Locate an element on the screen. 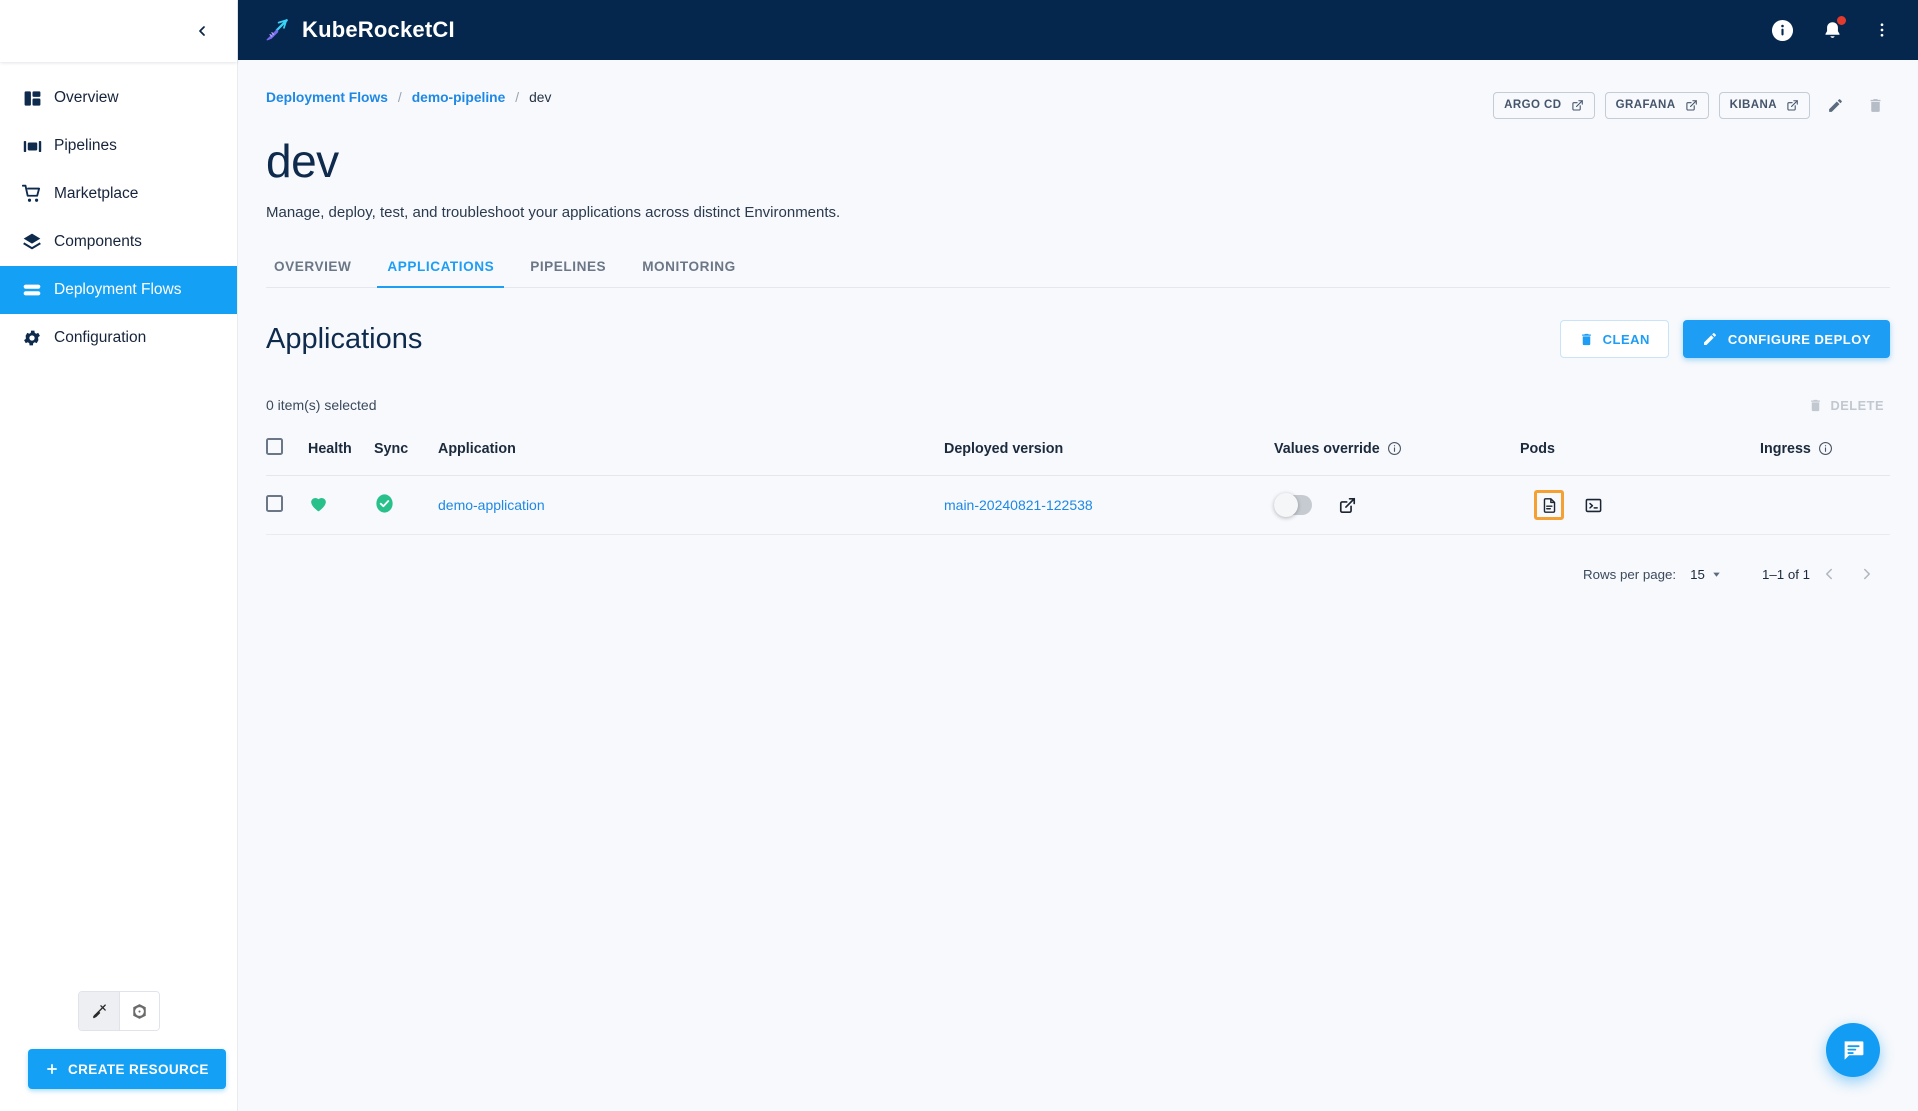 The height and width of the screenshot is (1111, 1918). grafana-button: GRAFANA is located at coordinates (1656, 105).